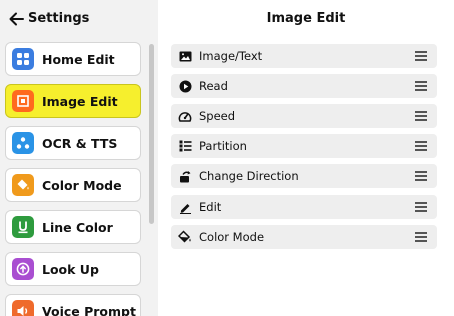 The image size is (454, 316). I want to click on page-title: Image Edit, so click(306, 18).